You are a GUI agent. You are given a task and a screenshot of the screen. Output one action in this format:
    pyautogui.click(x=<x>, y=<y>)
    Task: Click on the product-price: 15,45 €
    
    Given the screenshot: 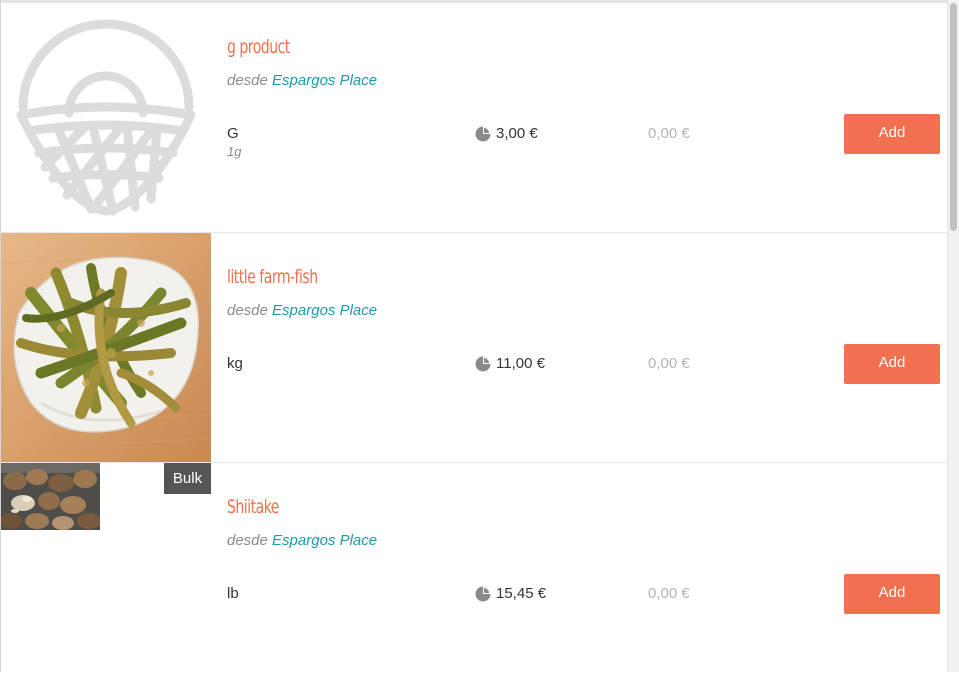 What is the action you would take?
    pyautogui.click(x=510, y=593)
    